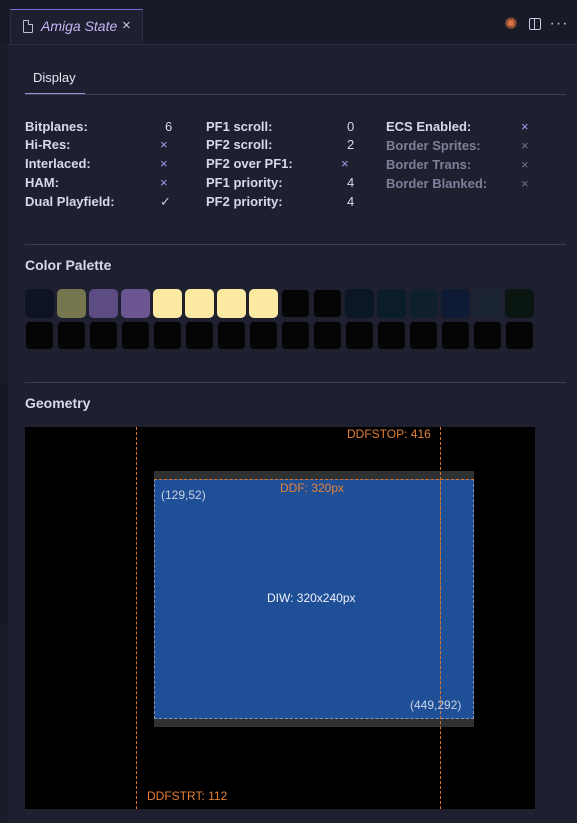 The width and height of the screenshot is (577, 823). Describe the element at coordinates (244, 201) in the screenshot. I see `display-row-label: PF2 priority:` at that location.